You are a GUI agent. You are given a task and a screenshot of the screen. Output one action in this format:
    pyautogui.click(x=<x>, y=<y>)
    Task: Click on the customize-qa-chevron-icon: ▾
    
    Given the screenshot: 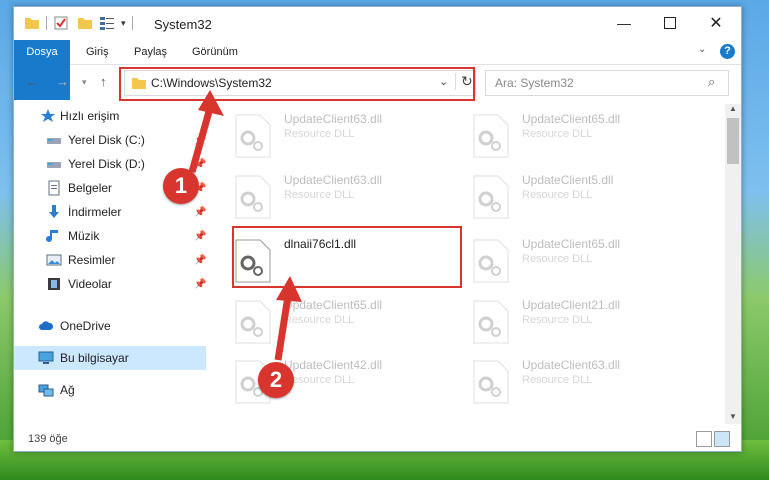 What is the action you would take?
    pyautogui.click(x=123, y=23)
    